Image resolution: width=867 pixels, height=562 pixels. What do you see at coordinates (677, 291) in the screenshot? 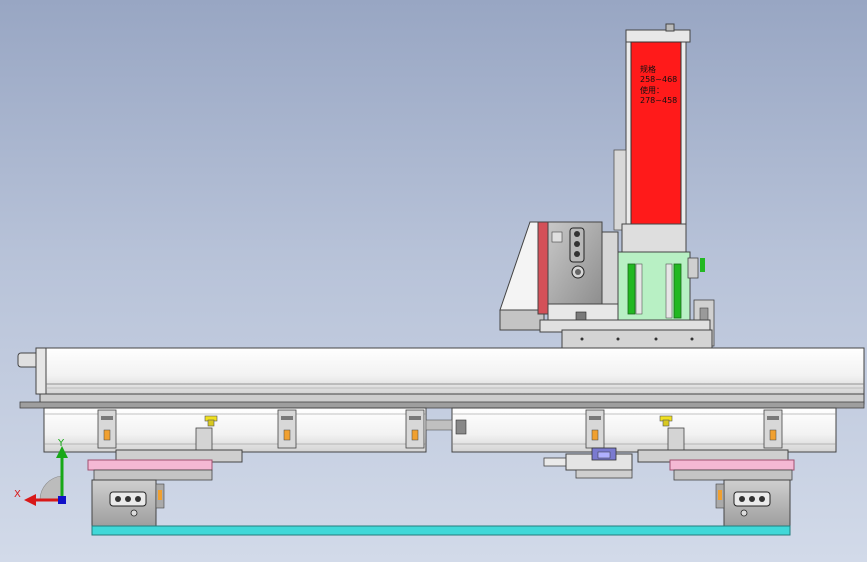
I see `linear-guide-right` at bounding box center [677, 291].